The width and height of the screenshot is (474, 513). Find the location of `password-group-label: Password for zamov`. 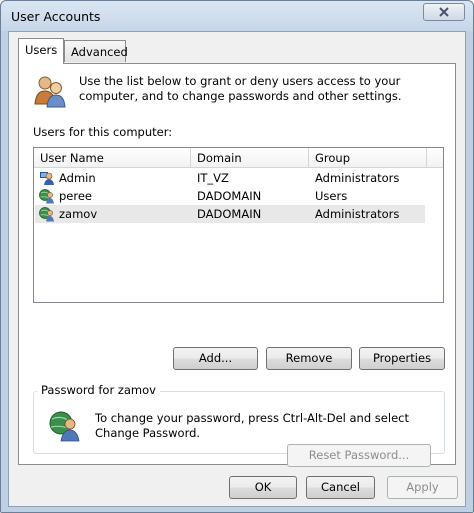

password-group-label: Password for zamov is located at coordinates (98, 390).